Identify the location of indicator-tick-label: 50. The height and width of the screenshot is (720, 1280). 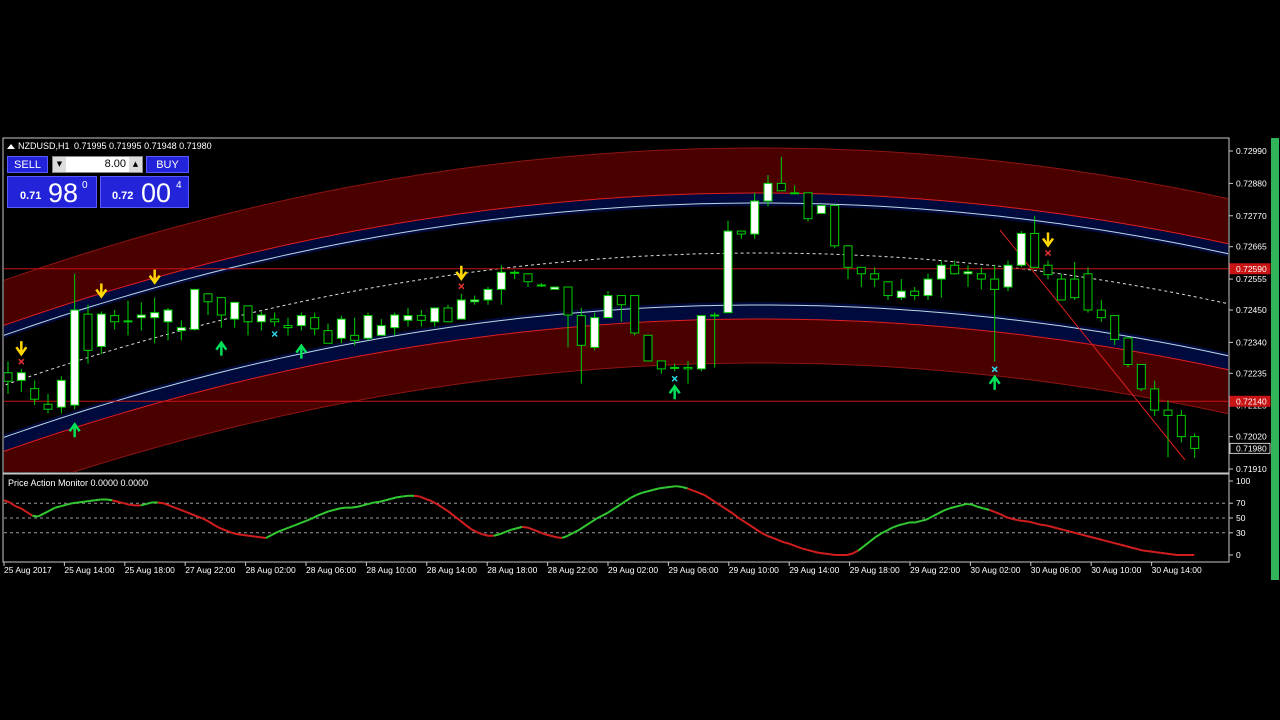
(1241, 518).